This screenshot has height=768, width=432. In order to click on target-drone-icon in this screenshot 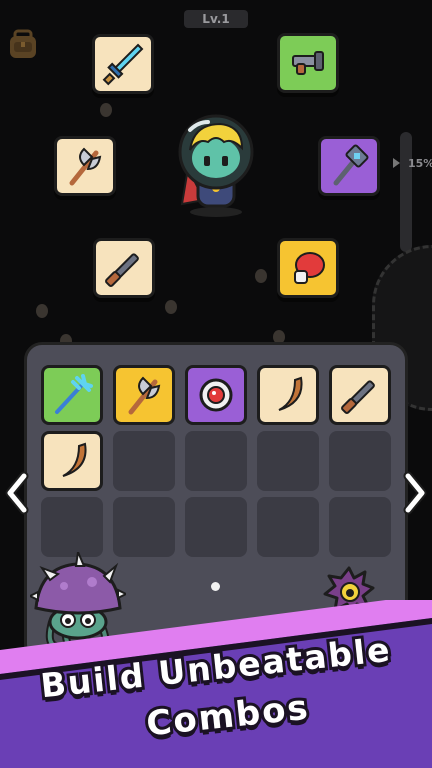, I will do `click(216, 395)`.